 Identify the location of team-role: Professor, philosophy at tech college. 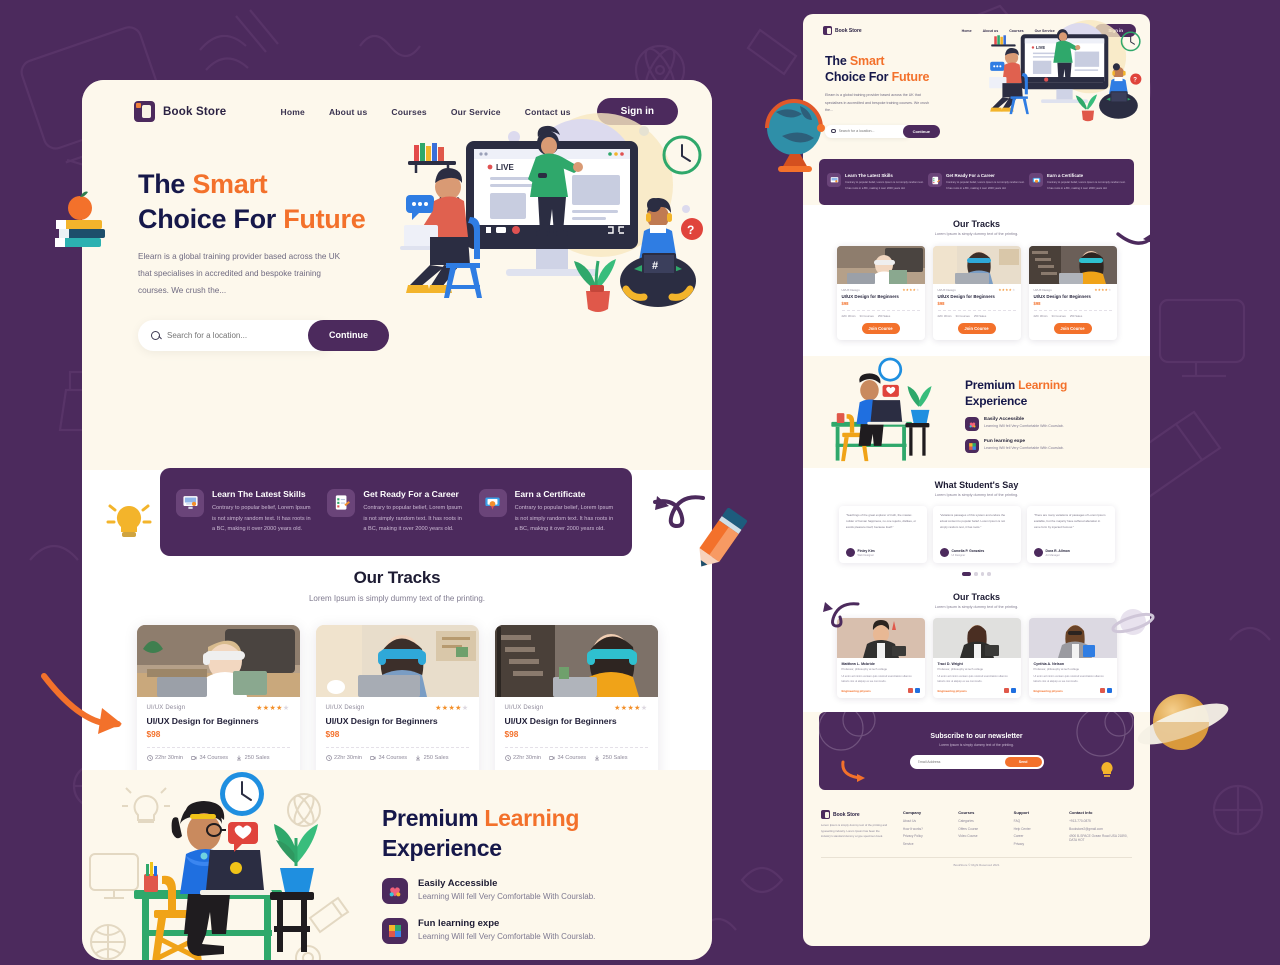
(1056, 668).